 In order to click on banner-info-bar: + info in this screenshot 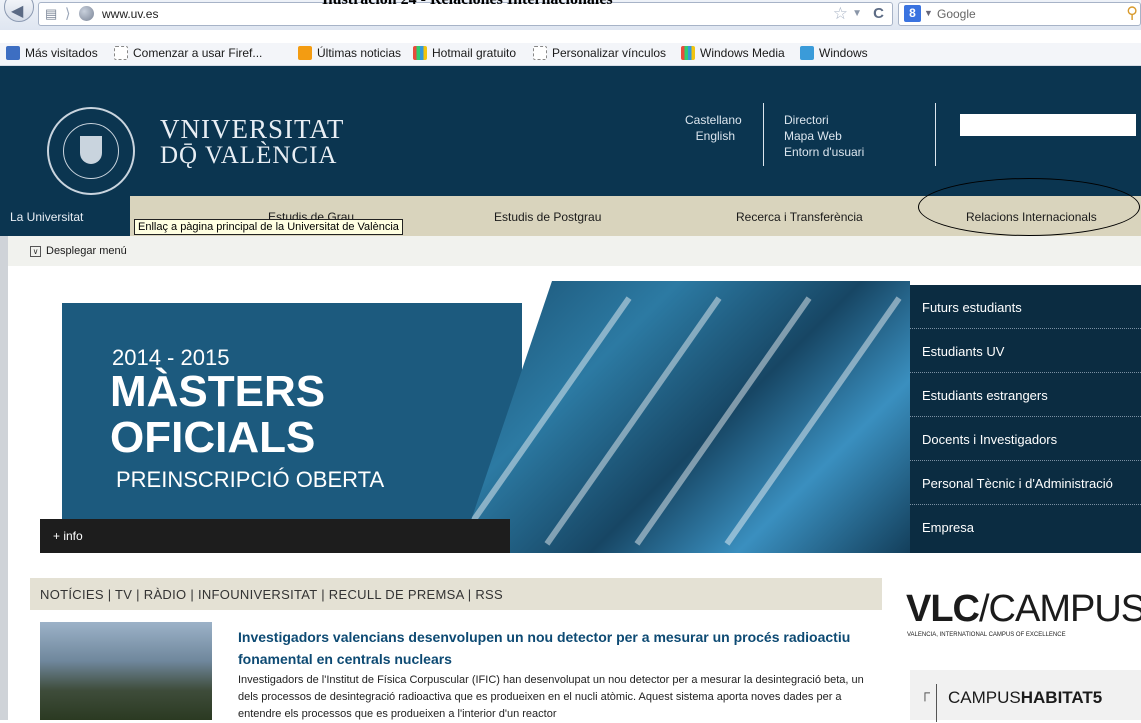, I will do `click(275, 536)`.